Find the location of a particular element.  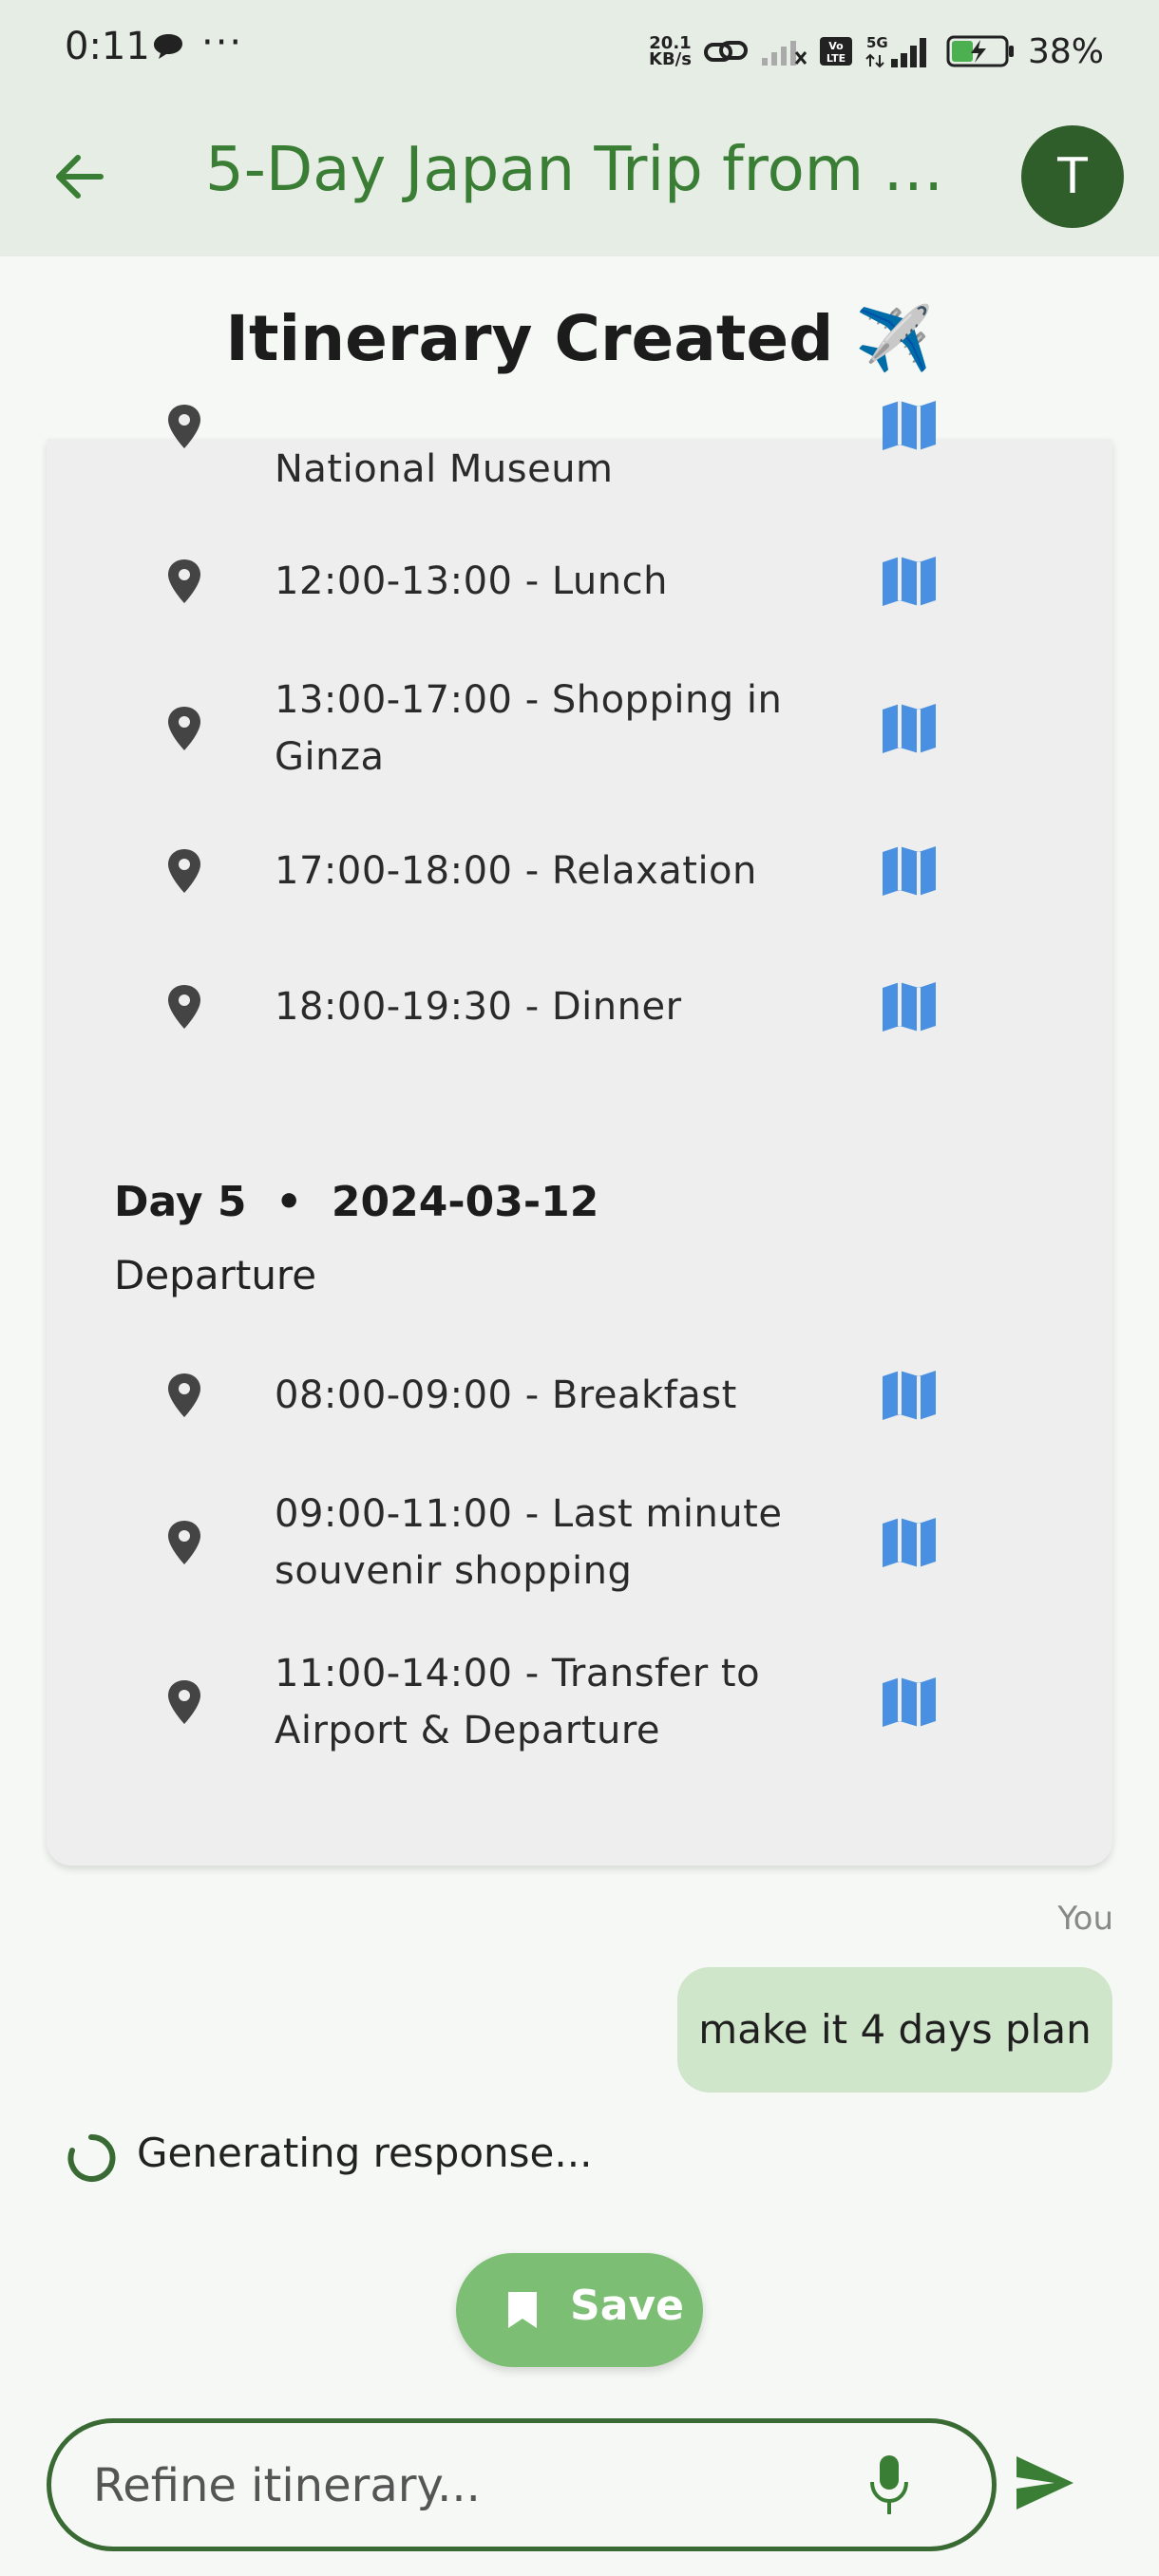

back-button is located at coordinates (80, 176).